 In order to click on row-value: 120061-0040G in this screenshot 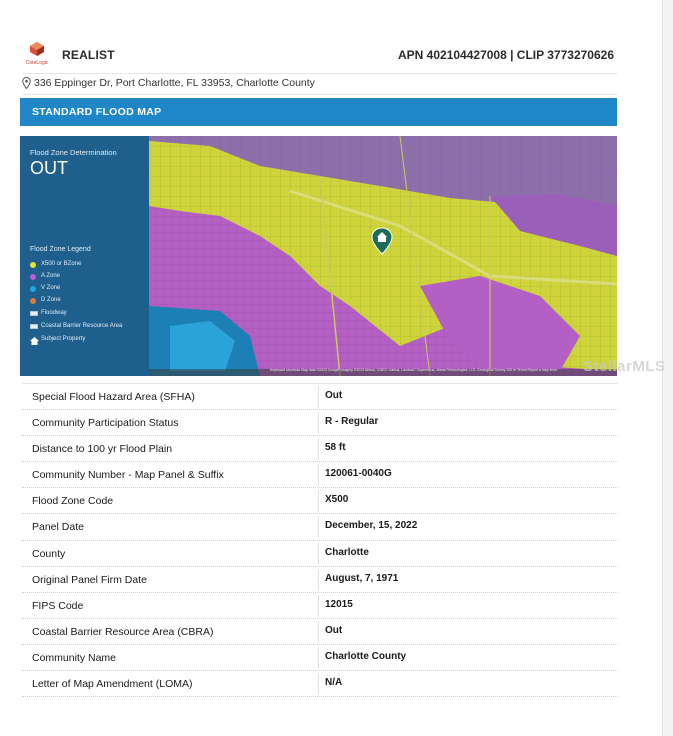, I will do `click(358, 474)`.